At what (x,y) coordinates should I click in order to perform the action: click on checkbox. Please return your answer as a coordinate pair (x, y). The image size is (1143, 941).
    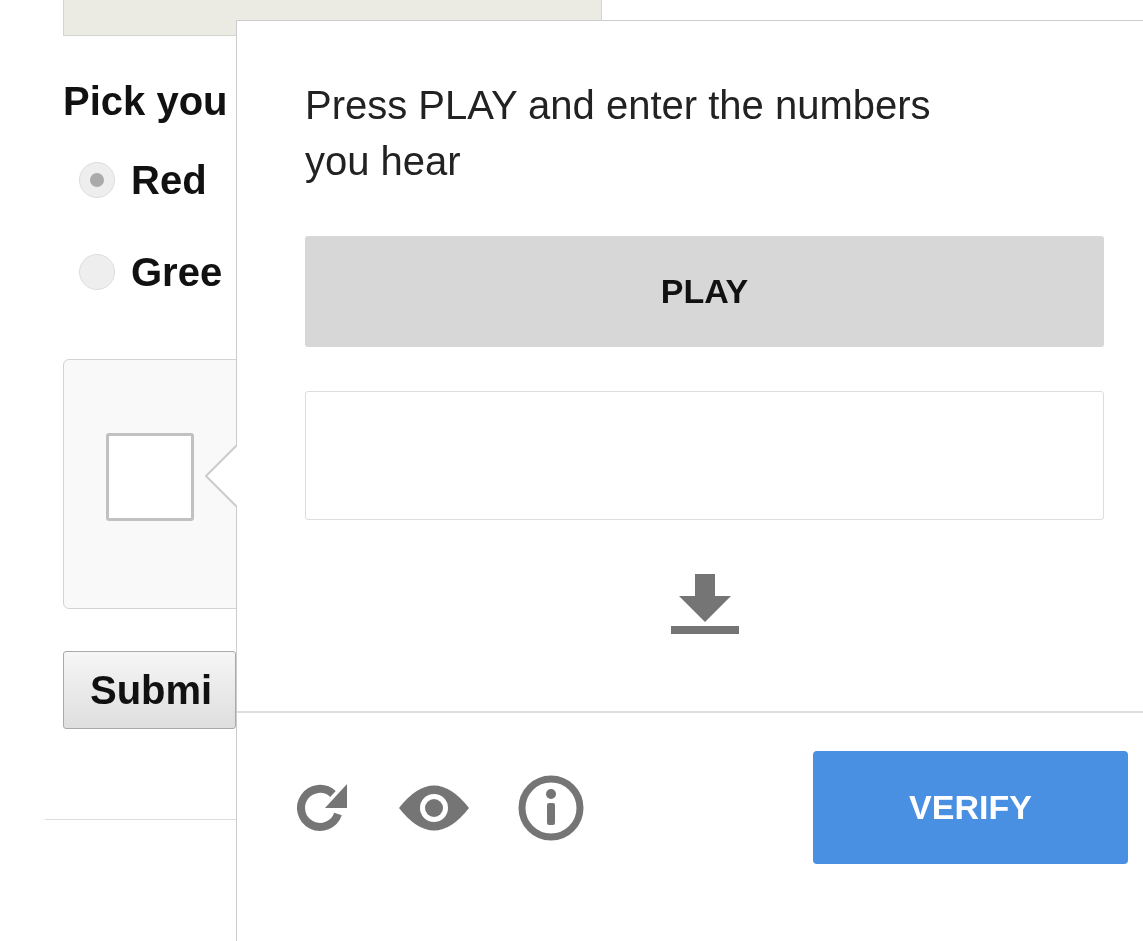
    Looking at the image, I should click on (150, 477).